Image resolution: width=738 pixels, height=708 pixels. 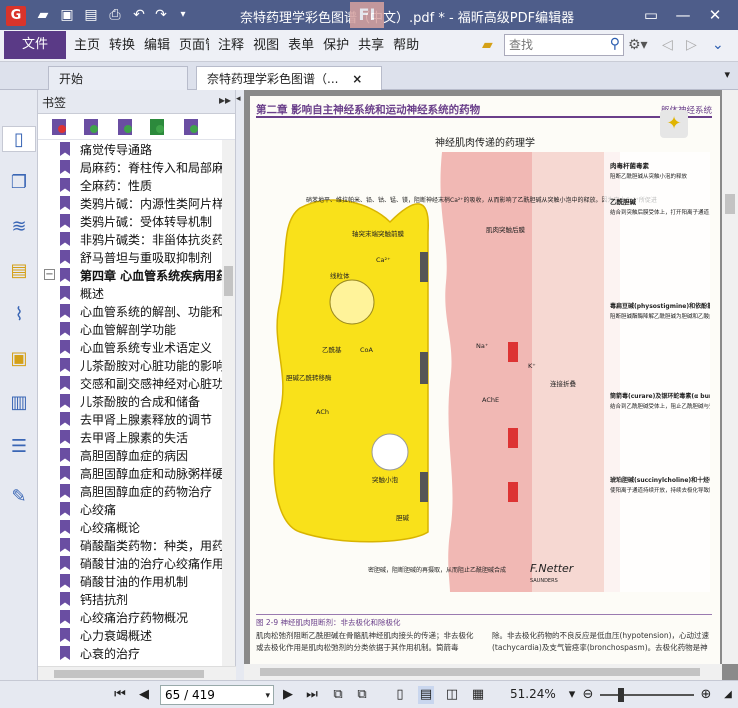 I want to click on bookmark-item: 高胆固醇血症的药物治疗, so click(x=130, y=491).